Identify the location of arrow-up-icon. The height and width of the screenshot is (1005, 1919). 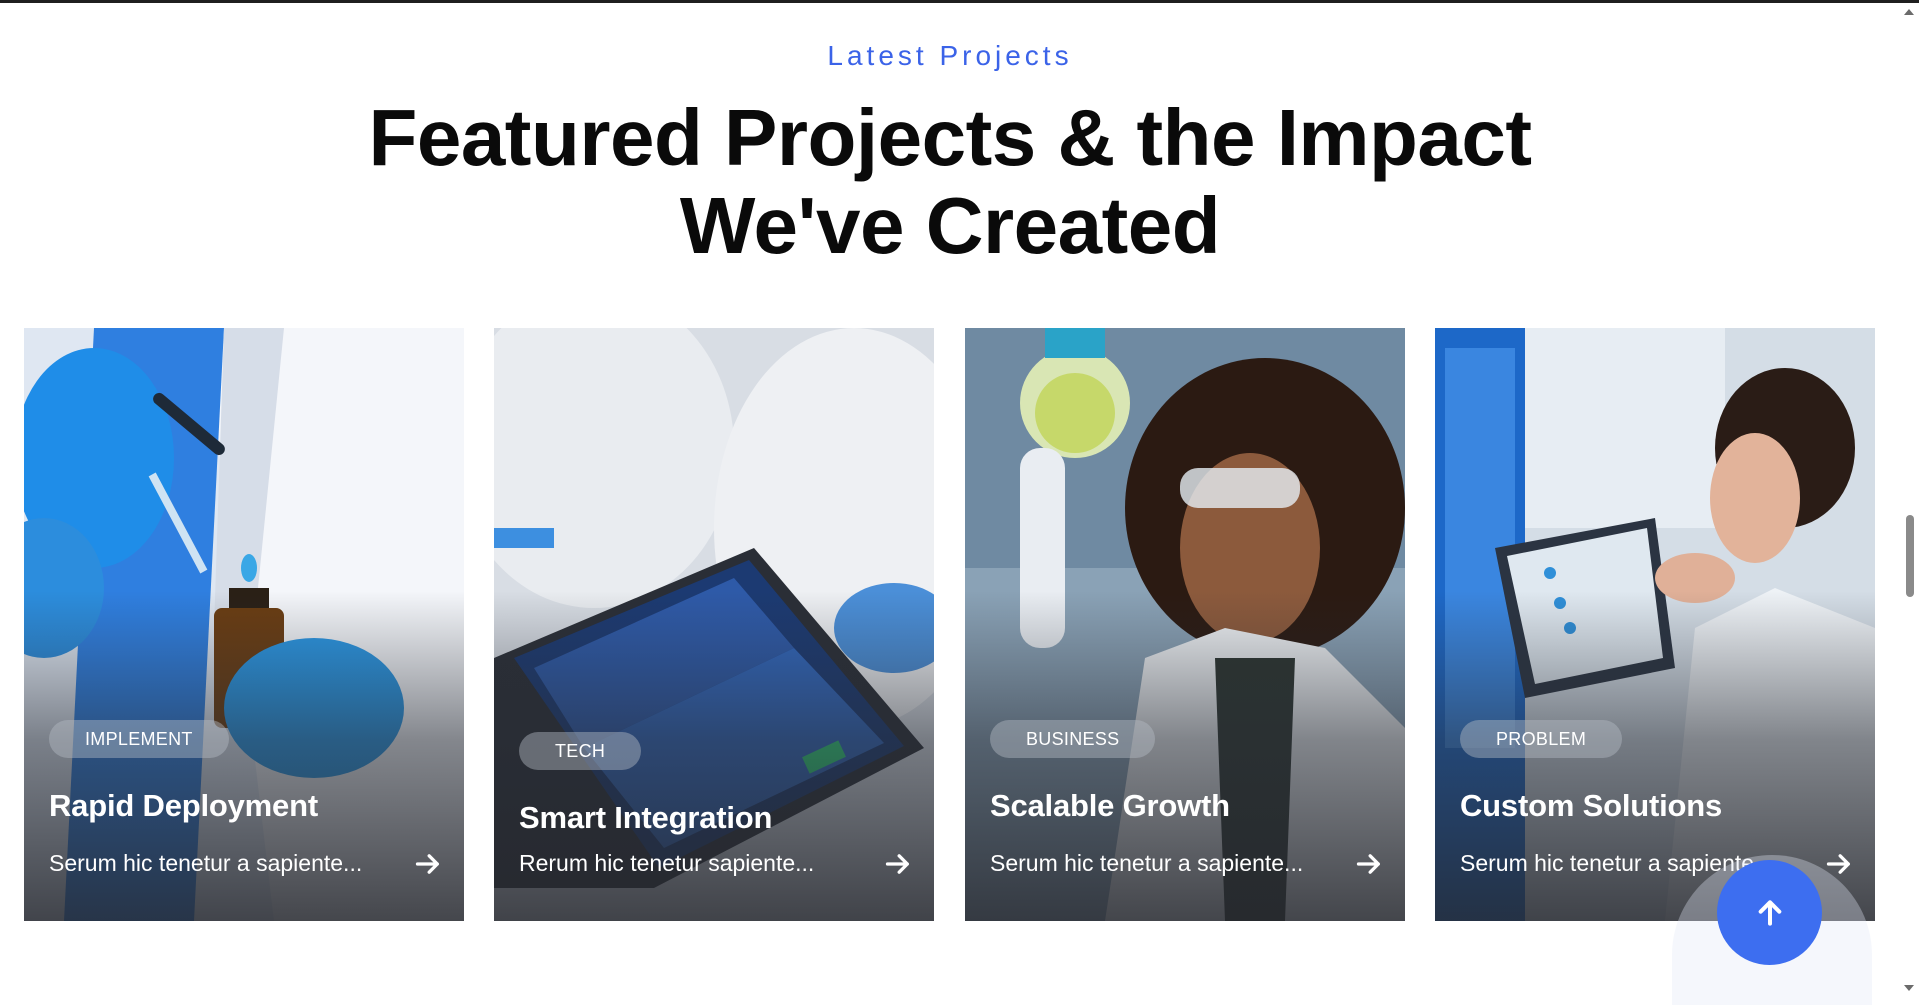
(1770, 913).